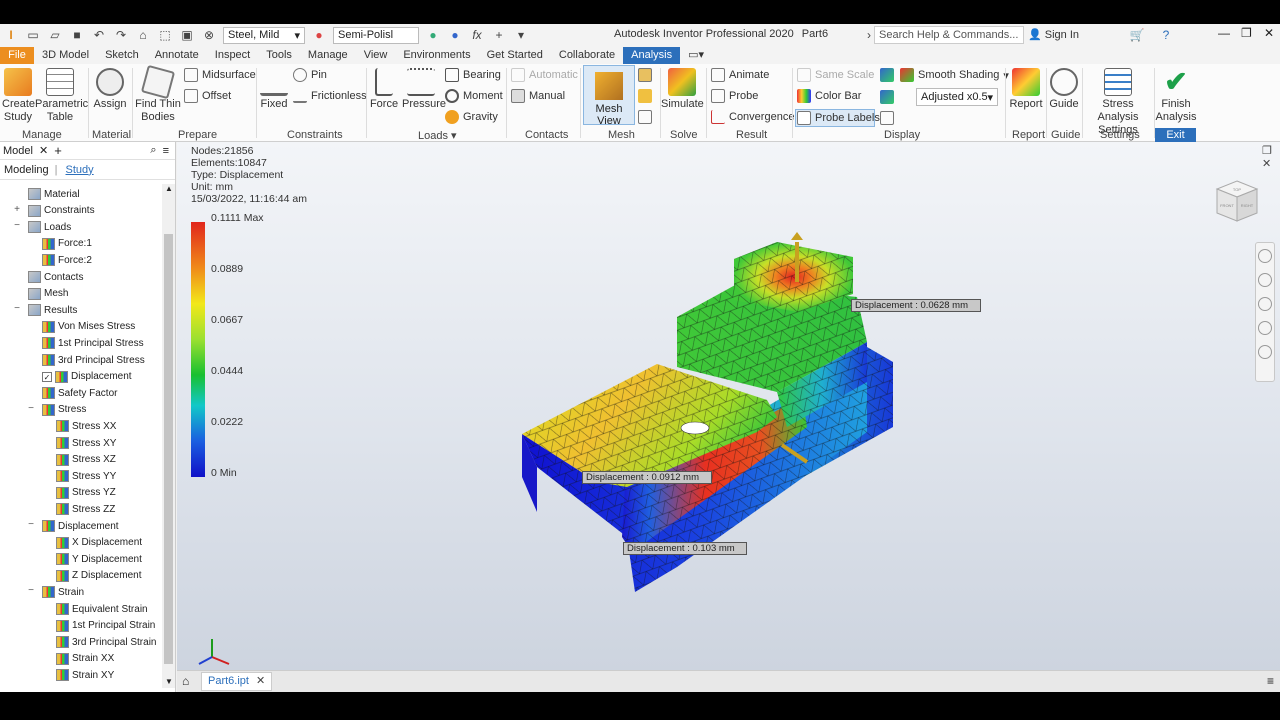  I want to click on sign-in-button: 👤 Sign In, so click(1053, 34).